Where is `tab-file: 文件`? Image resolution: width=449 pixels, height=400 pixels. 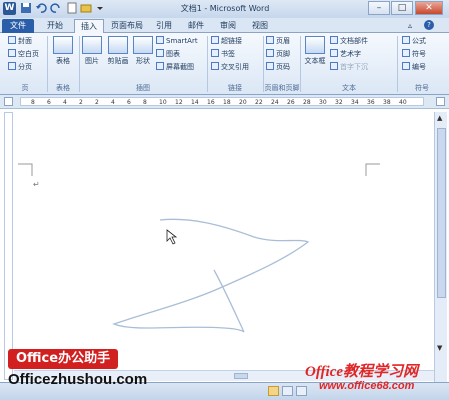 tab-file: 文件 is located at coordinates (18, 26).